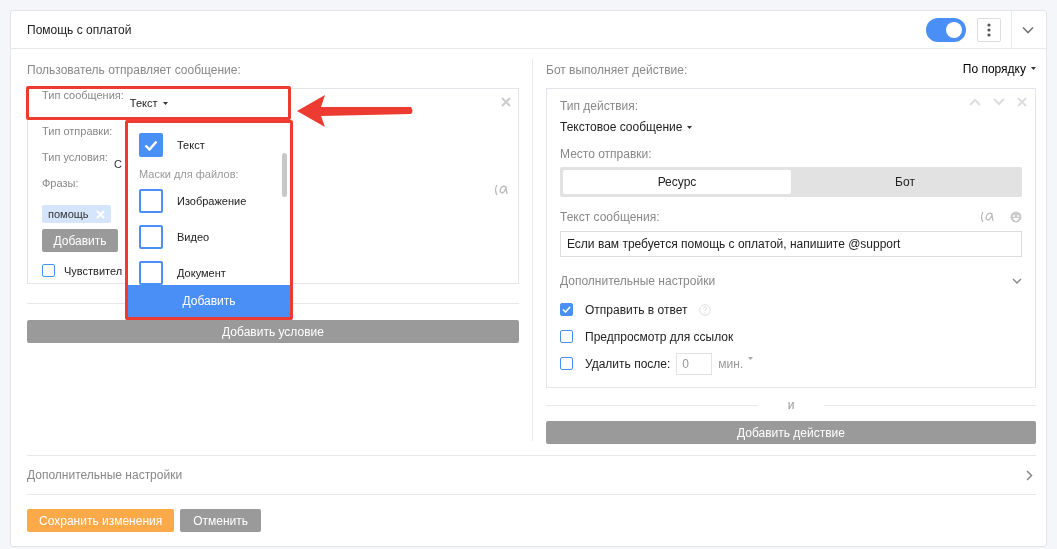  What do you see at coordinates (599, 106) in the screenshot?
I see `field-label: Тип действия:` at bounding box center [599, 106].